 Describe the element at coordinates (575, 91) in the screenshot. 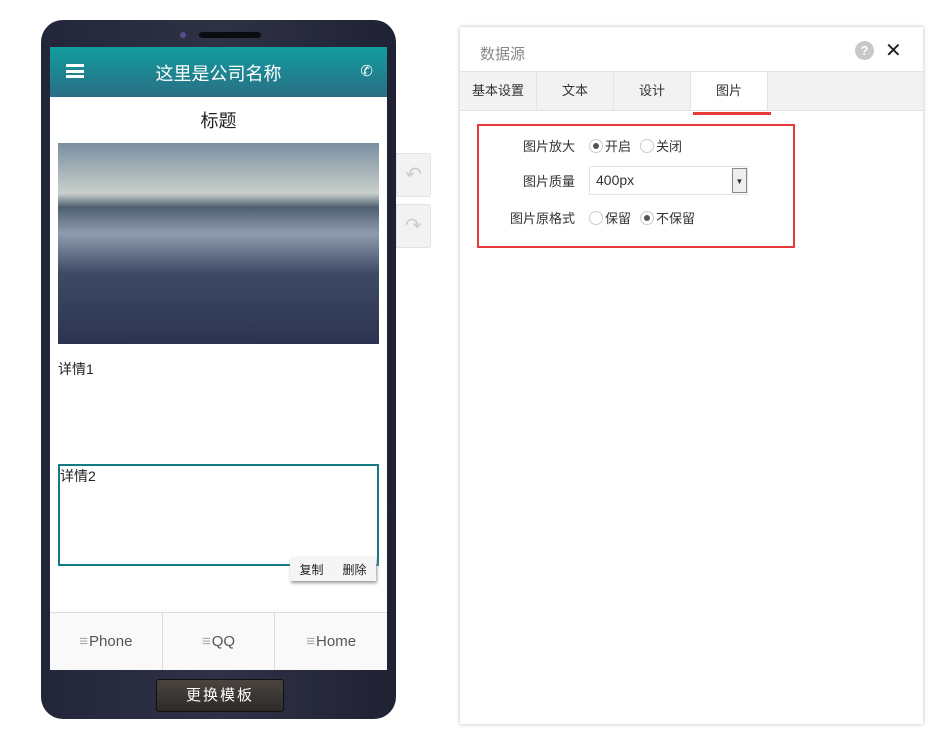

I see `tab-text: 文本` at that location.